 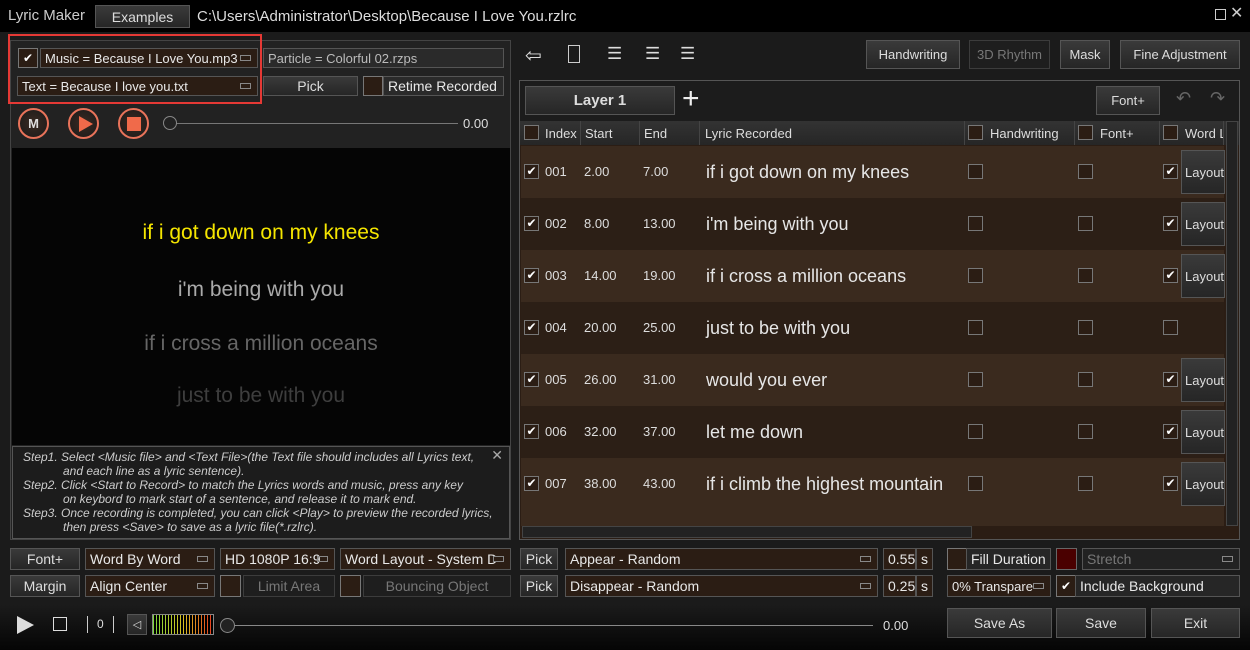 What do you see at coordinates (778, 328) in the screenshot?
I see `row-lyric: just to be with you` at bounding box center [778, 328].